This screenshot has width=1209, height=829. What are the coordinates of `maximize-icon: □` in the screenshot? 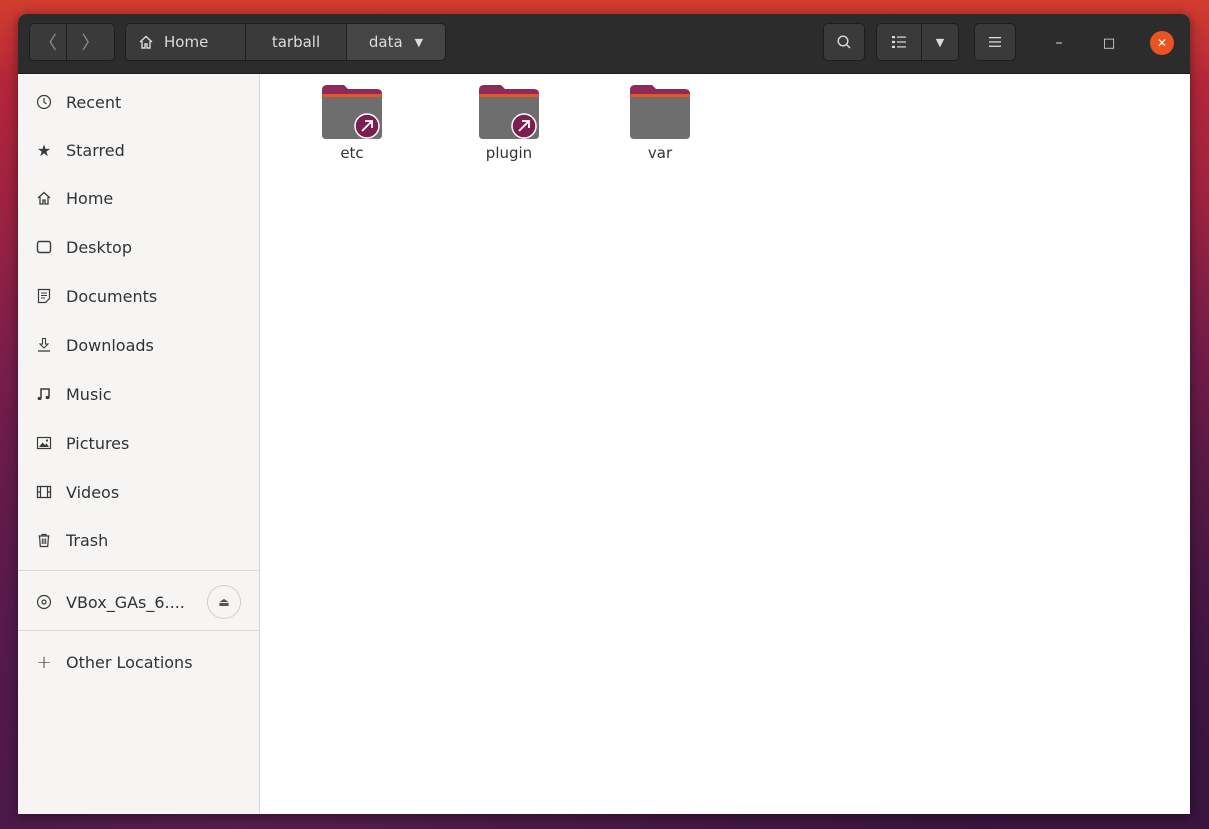 It's located at (1109, 43).